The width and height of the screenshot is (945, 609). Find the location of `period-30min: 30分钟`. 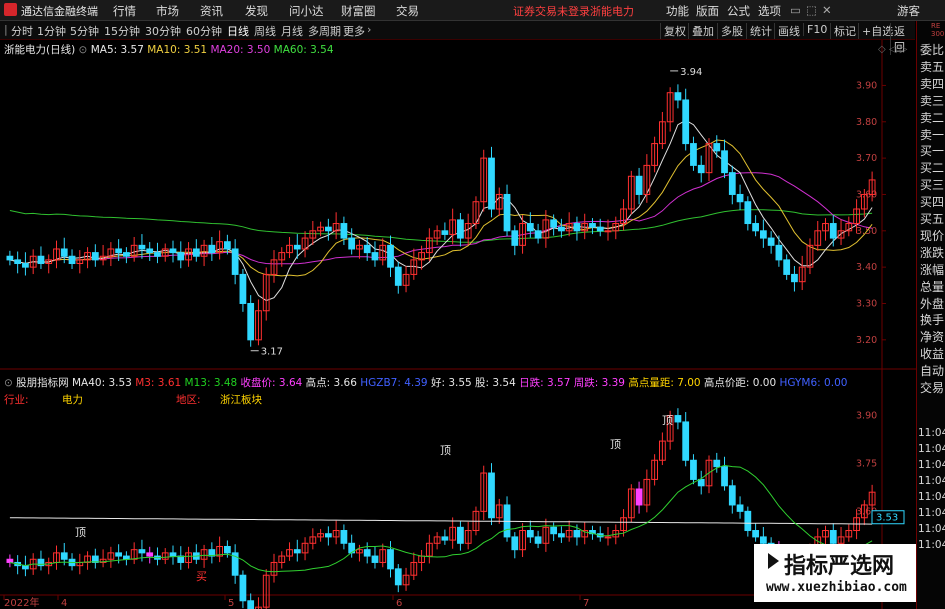

period-30min: 30分钟 is located at coordinates (163, 31).